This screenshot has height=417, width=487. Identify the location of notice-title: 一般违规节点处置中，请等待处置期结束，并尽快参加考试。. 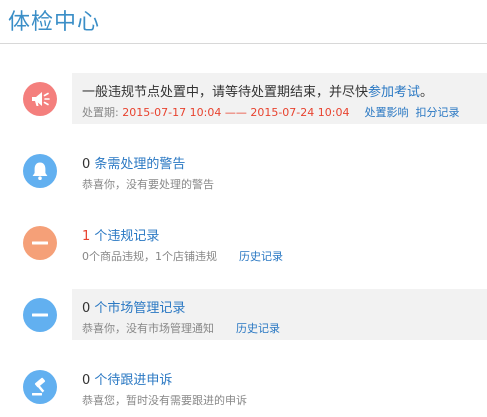
(257, 90).